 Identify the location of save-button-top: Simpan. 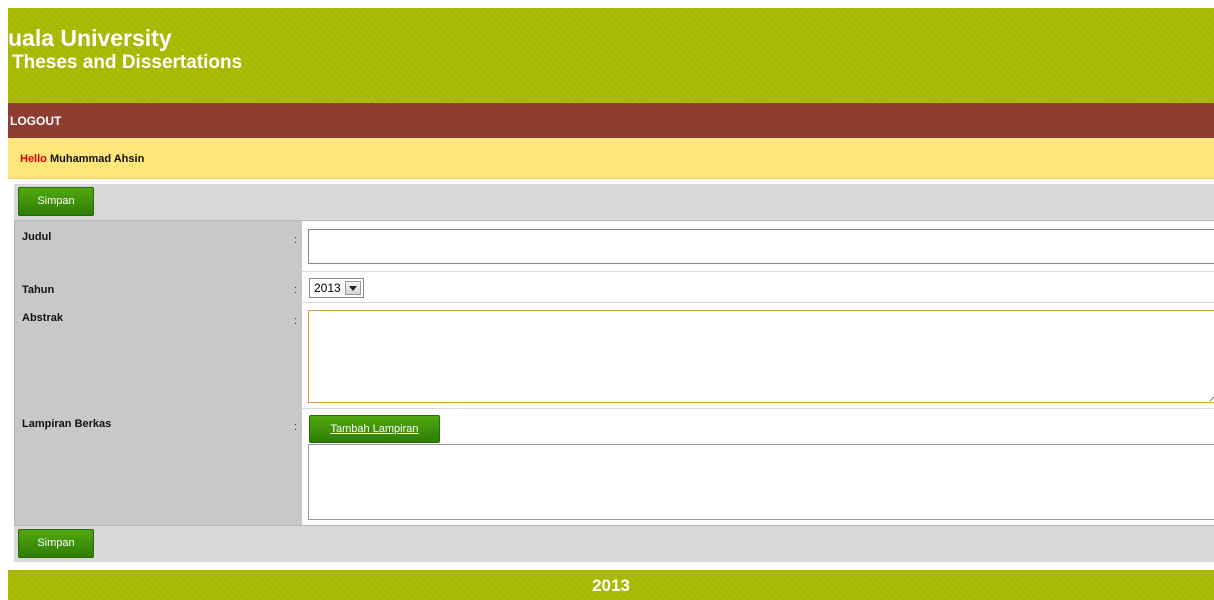
(56, 201).